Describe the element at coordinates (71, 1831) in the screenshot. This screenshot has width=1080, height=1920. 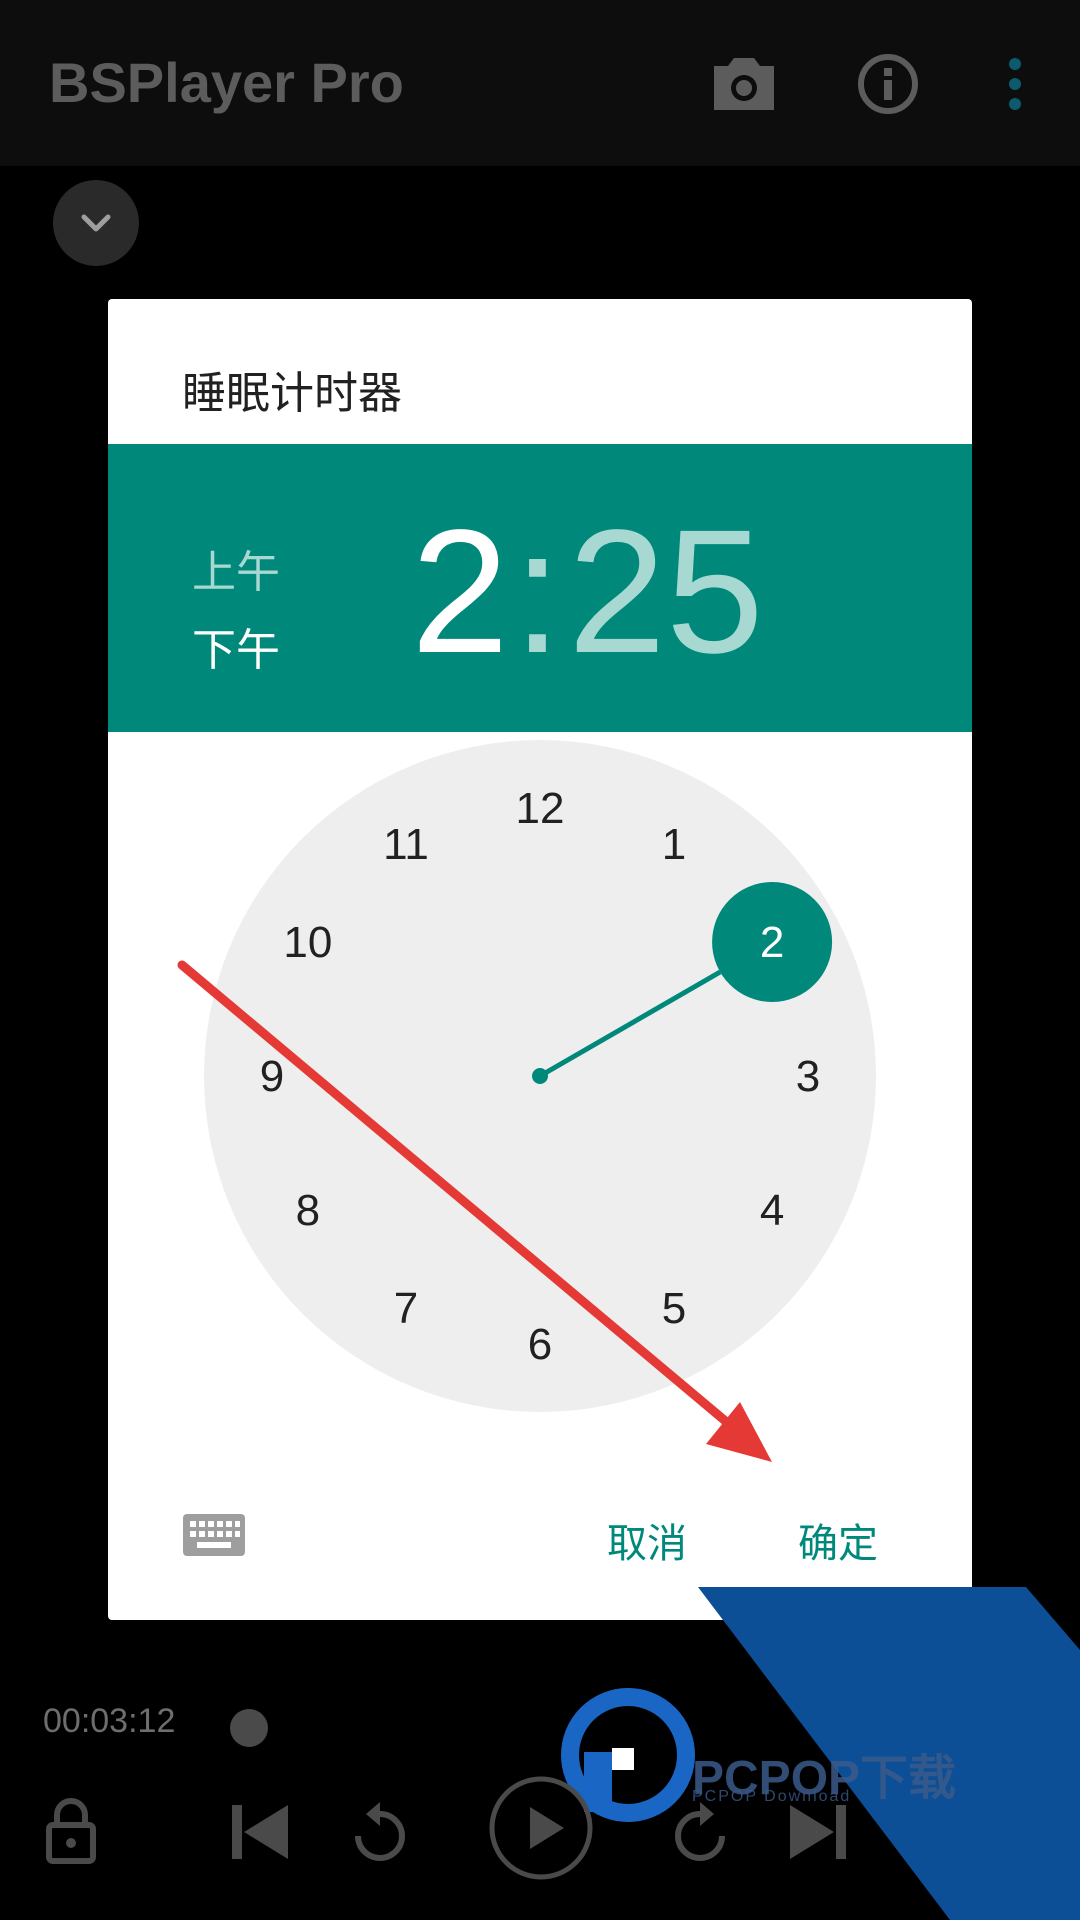
I see `lock-icon` at that location.